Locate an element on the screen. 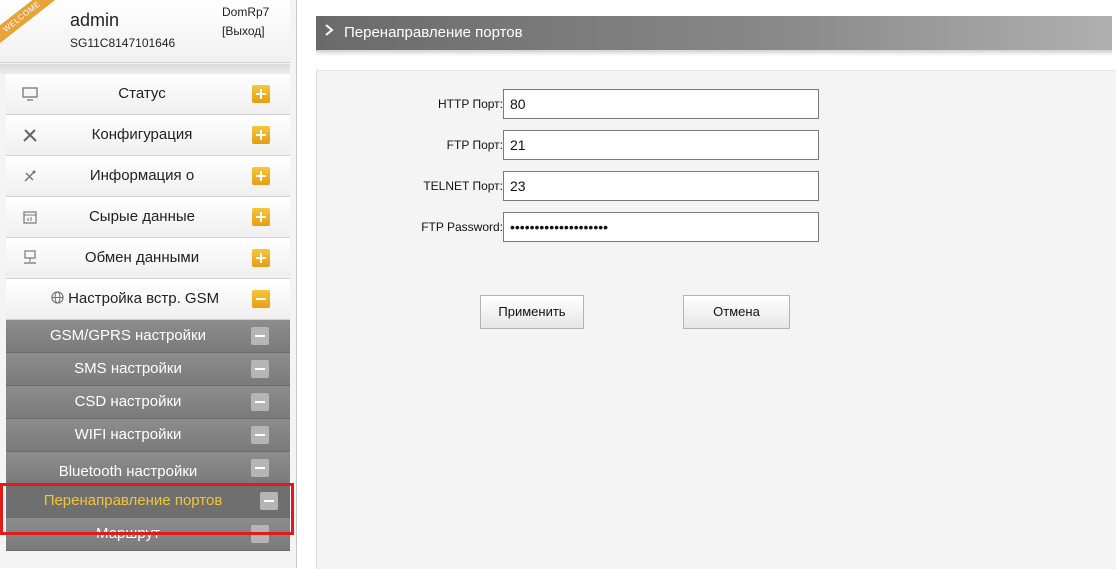 This screenshot has height=569, width=1116. collapse-minus-icon is located at coordinates (261, 299).